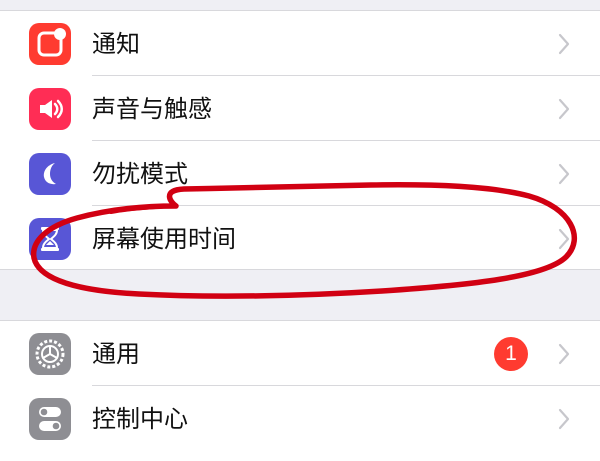 Image resolution: width=600 pixels, height=461 pixels. I want to click on settings-row-do-not-disturb: 勿扰模式, so click(300, 173).